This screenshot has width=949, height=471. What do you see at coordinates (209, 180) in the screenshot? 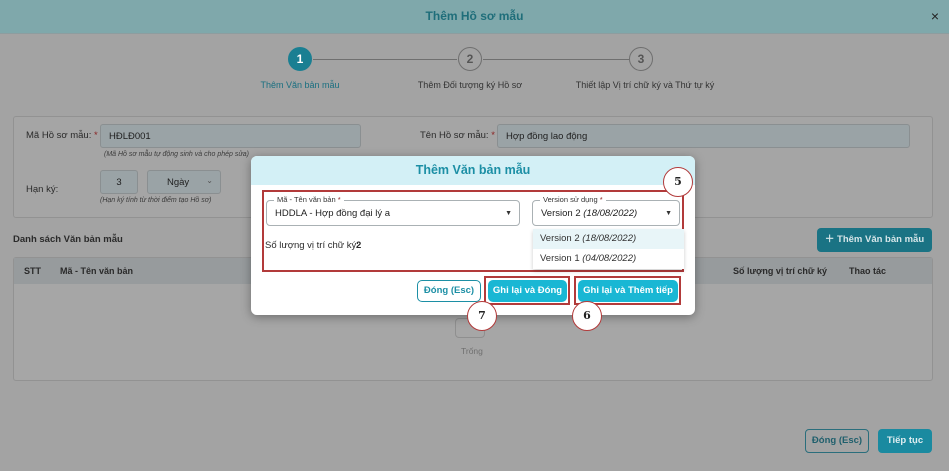
I see `chevron-down-icon: ⌄` at bounding box center [209, 180].